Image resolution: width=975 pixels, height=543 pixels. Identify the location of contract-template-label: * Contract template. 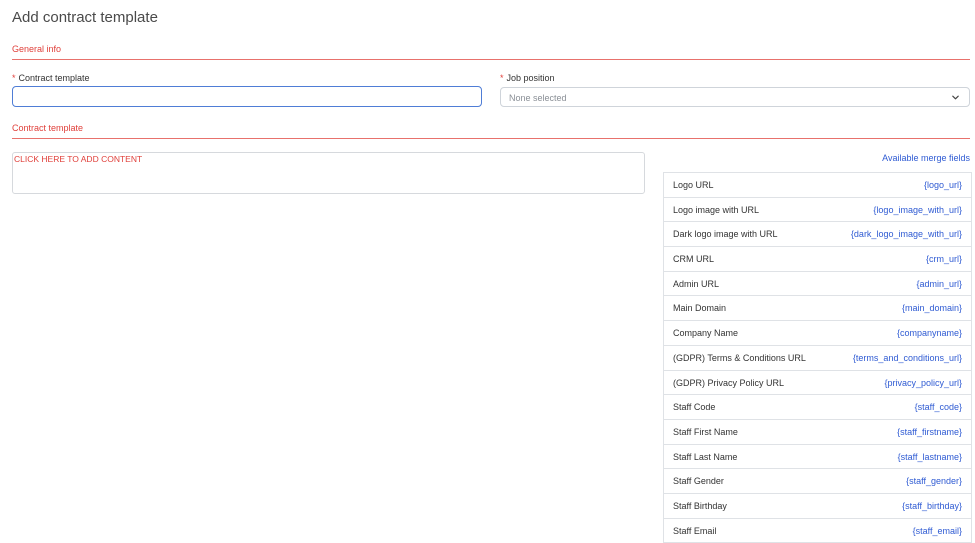
(51, 78).